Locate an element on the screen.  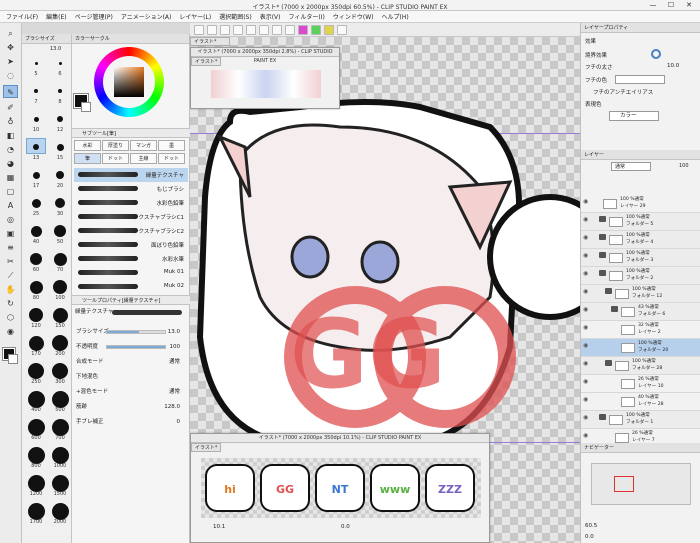
brush-tool-icon: ✐ is located at coordinates (10, 107).